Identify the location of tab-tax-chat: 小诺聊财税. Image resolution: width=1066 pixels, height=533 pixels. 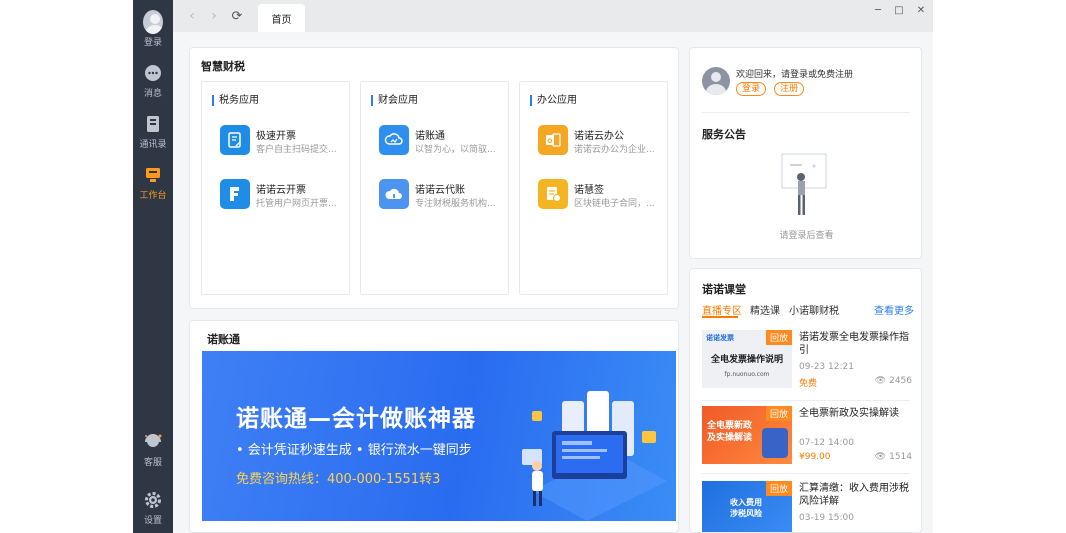
(814, 309).